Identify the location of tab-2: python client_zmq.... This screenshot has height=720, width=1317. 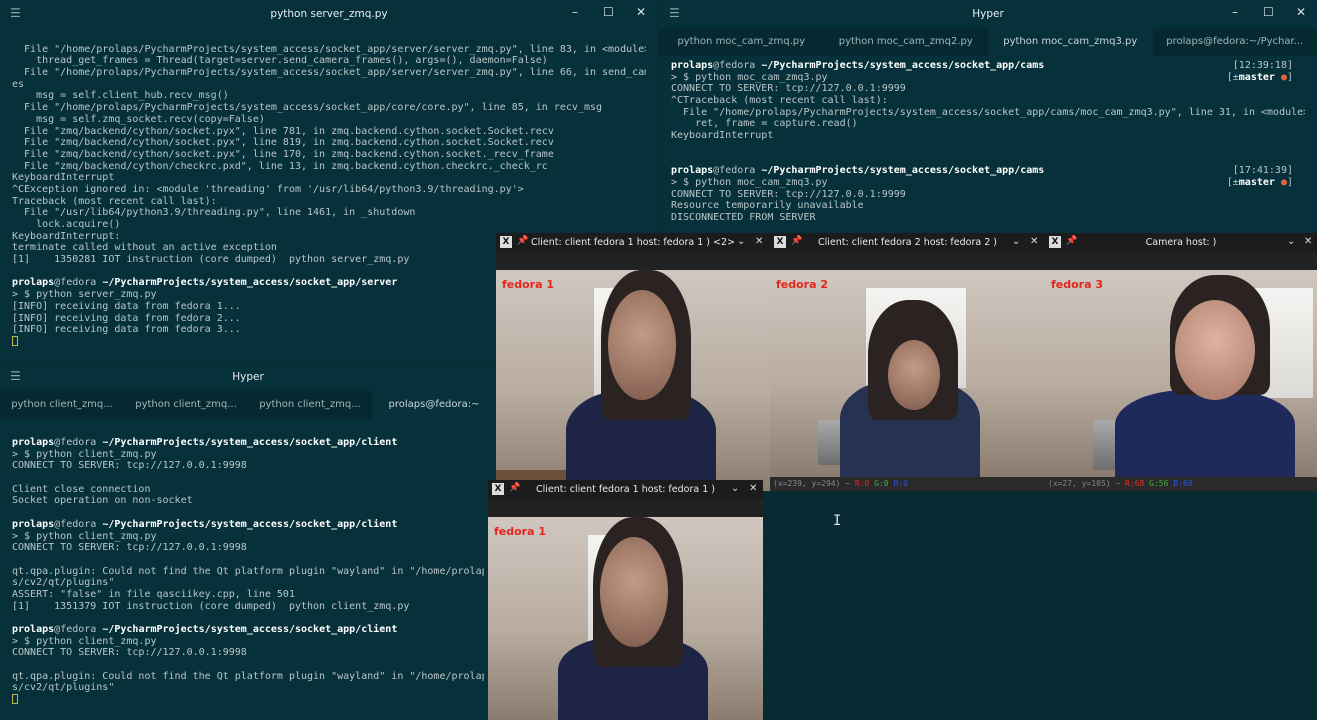
(310, 405).